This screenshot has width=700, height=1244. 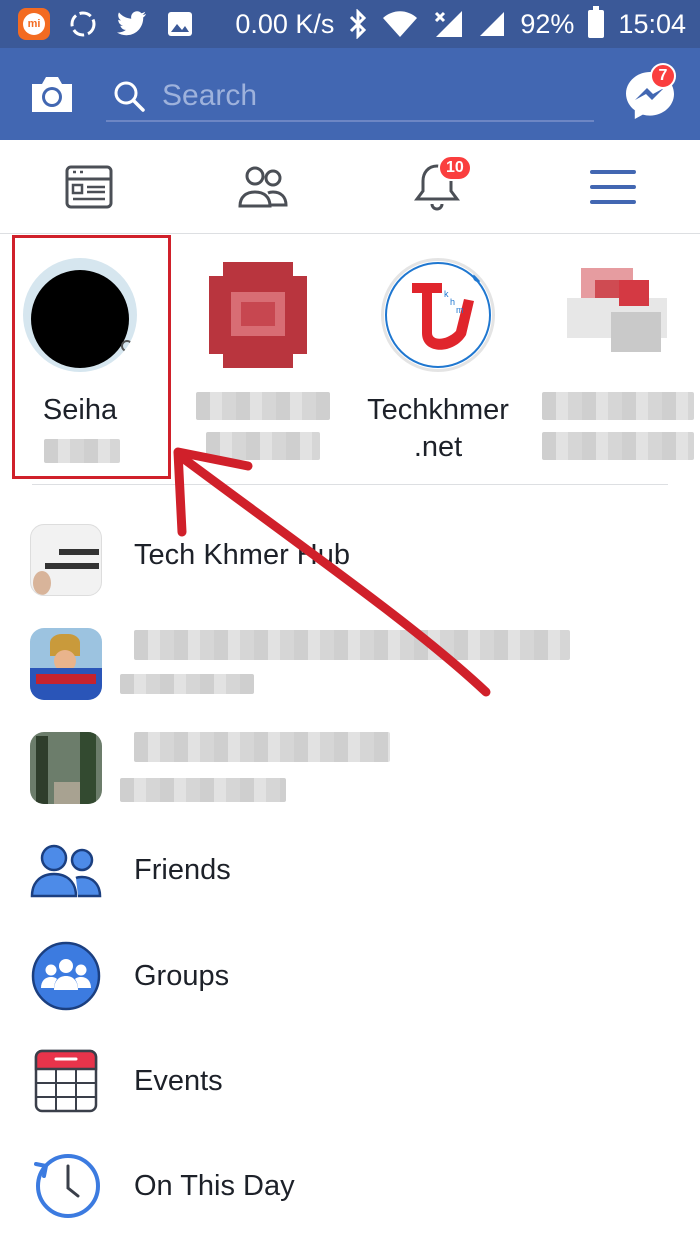 What do you see at coordinates (455, 168) in the screenshot?
I see `notifications-badge: 10` at bounding box center [455, 168].